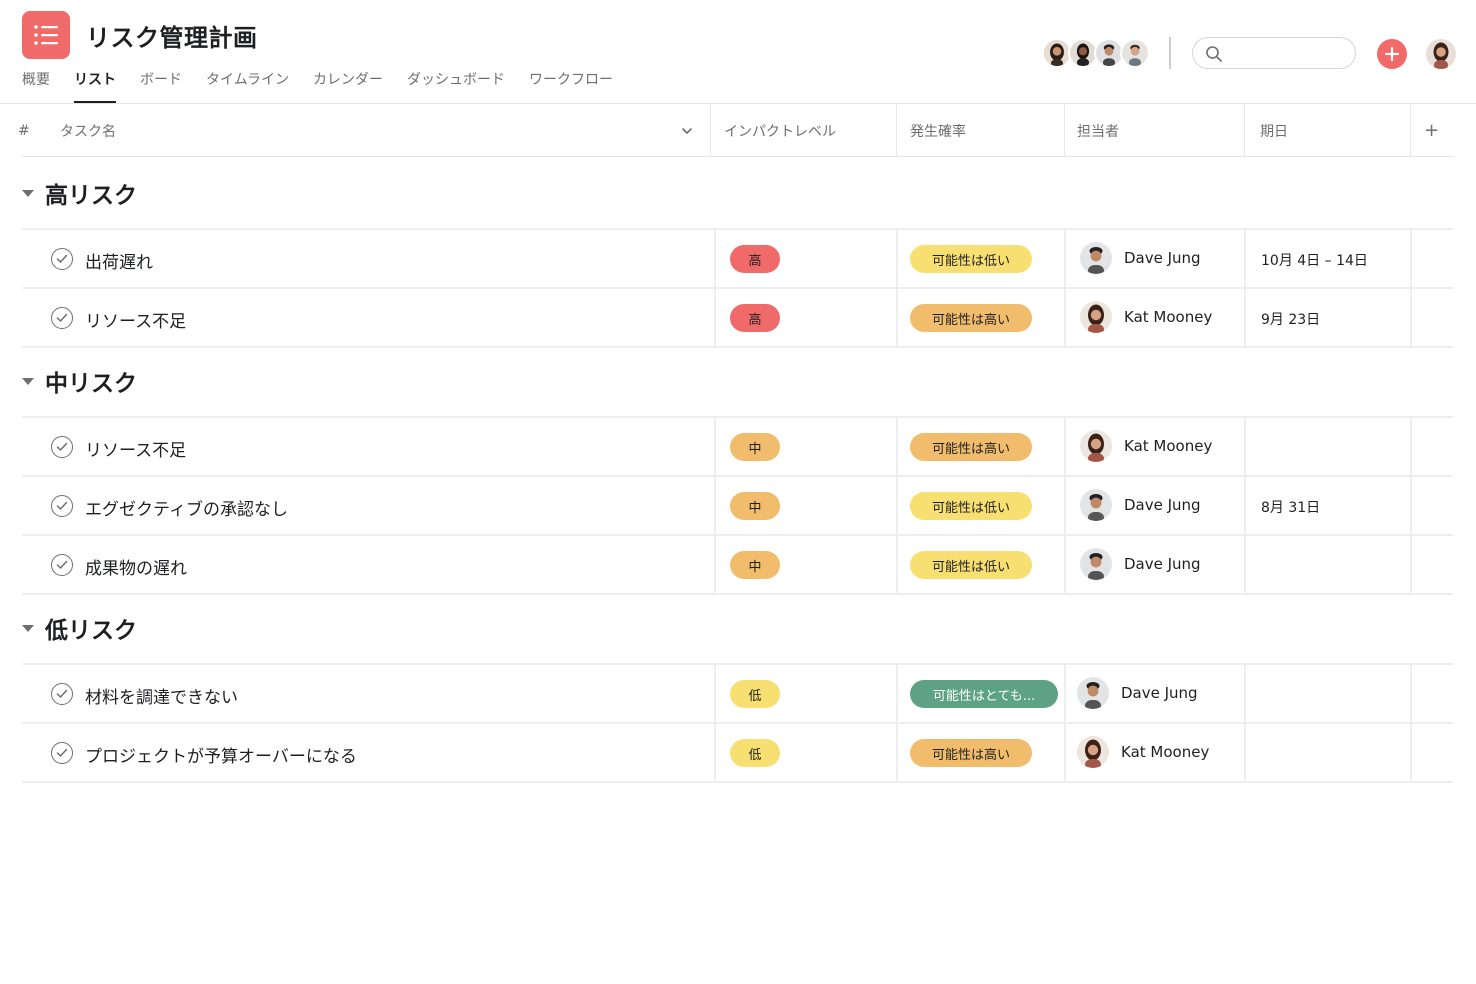 This screenshot has height=984, width=1476. What do you see at coordinates (221, 754) in the screenshot?
I see `task-name: プロジェクトが予算オーバーになる` at bounding box center [221, 754].